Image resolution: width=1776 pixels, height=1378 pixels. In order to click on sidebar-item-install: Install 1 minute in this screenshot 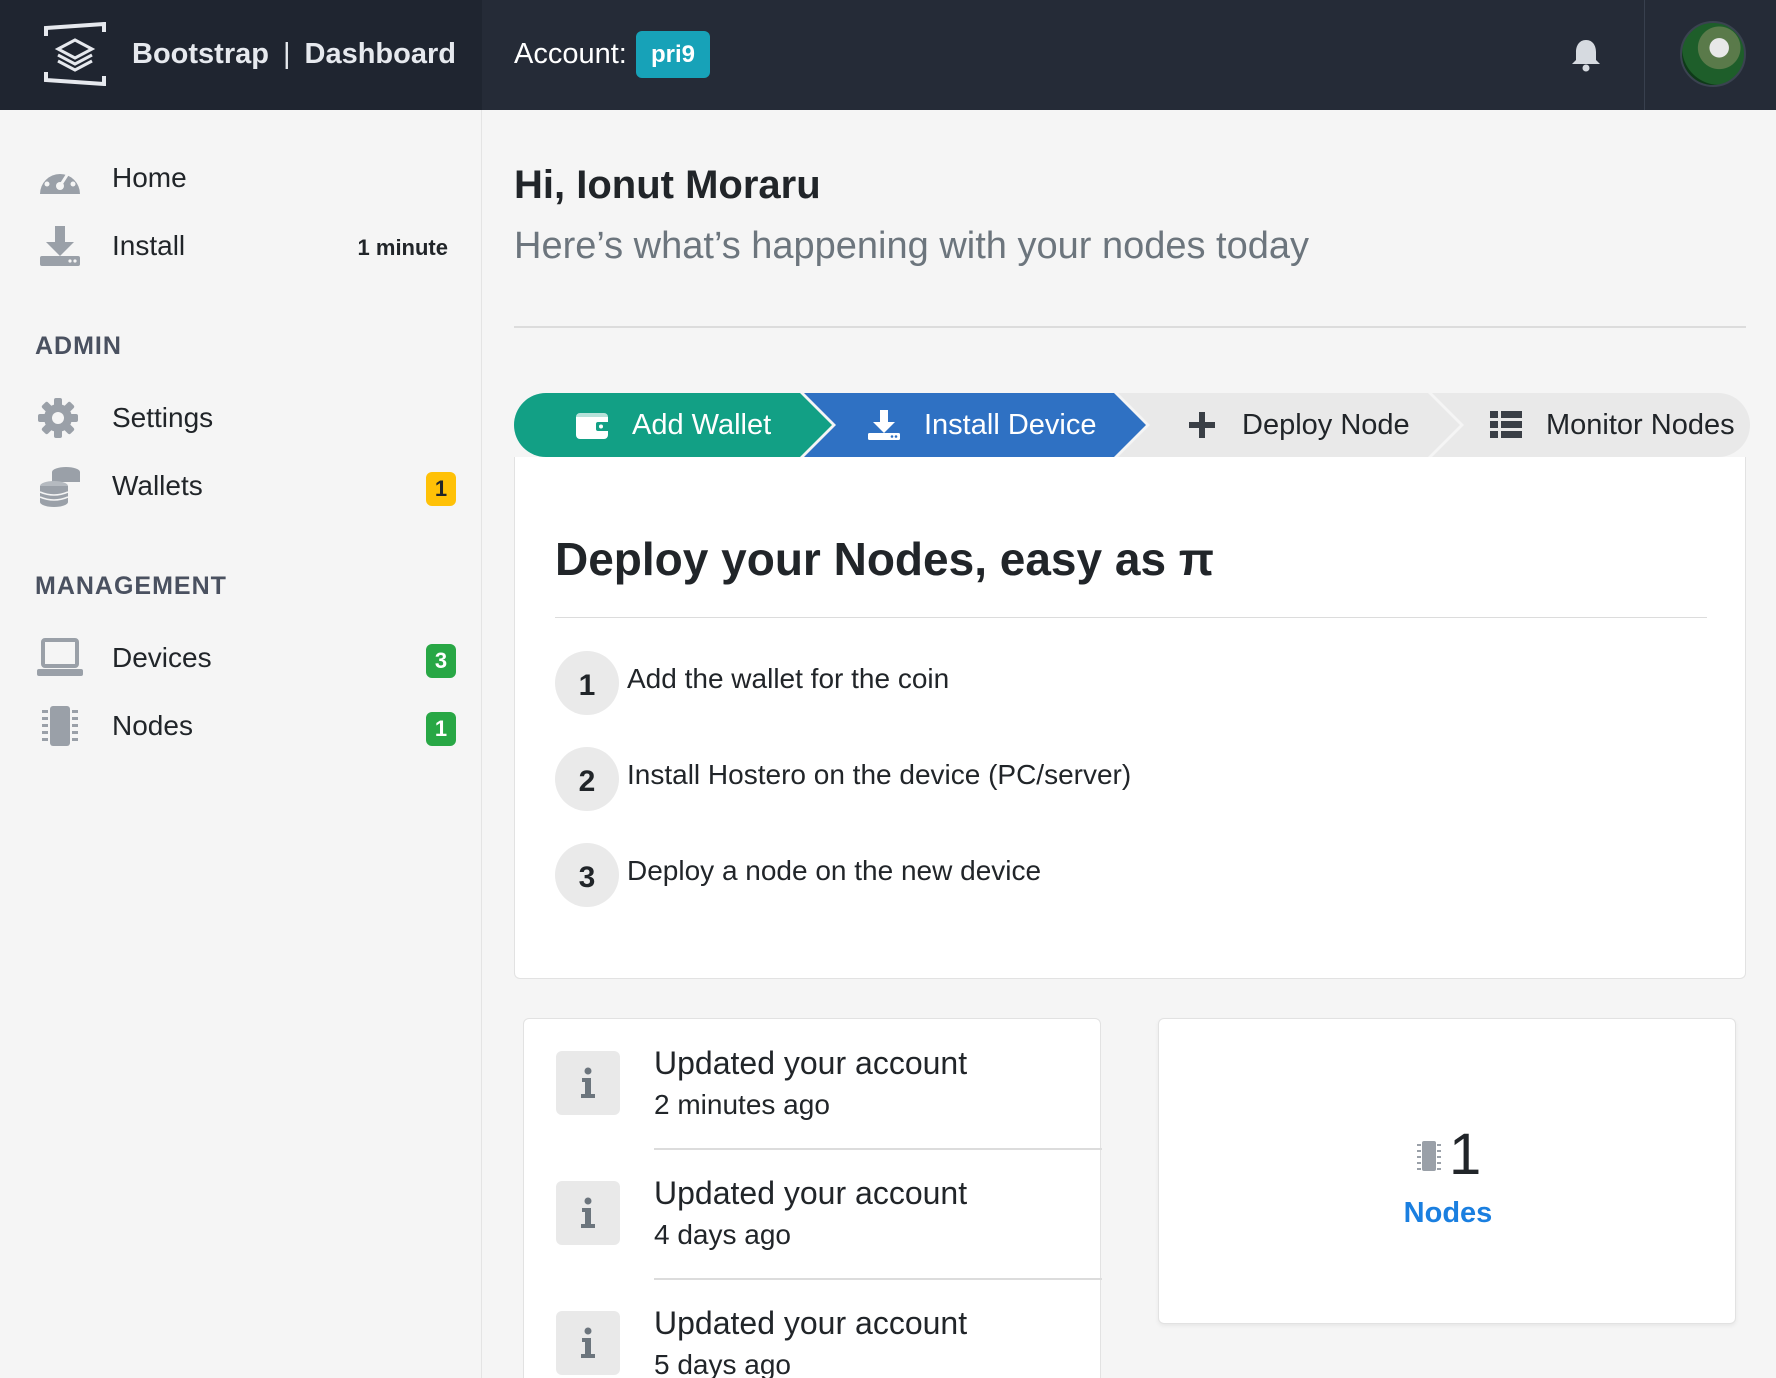, I will do `click(241, 246)`.